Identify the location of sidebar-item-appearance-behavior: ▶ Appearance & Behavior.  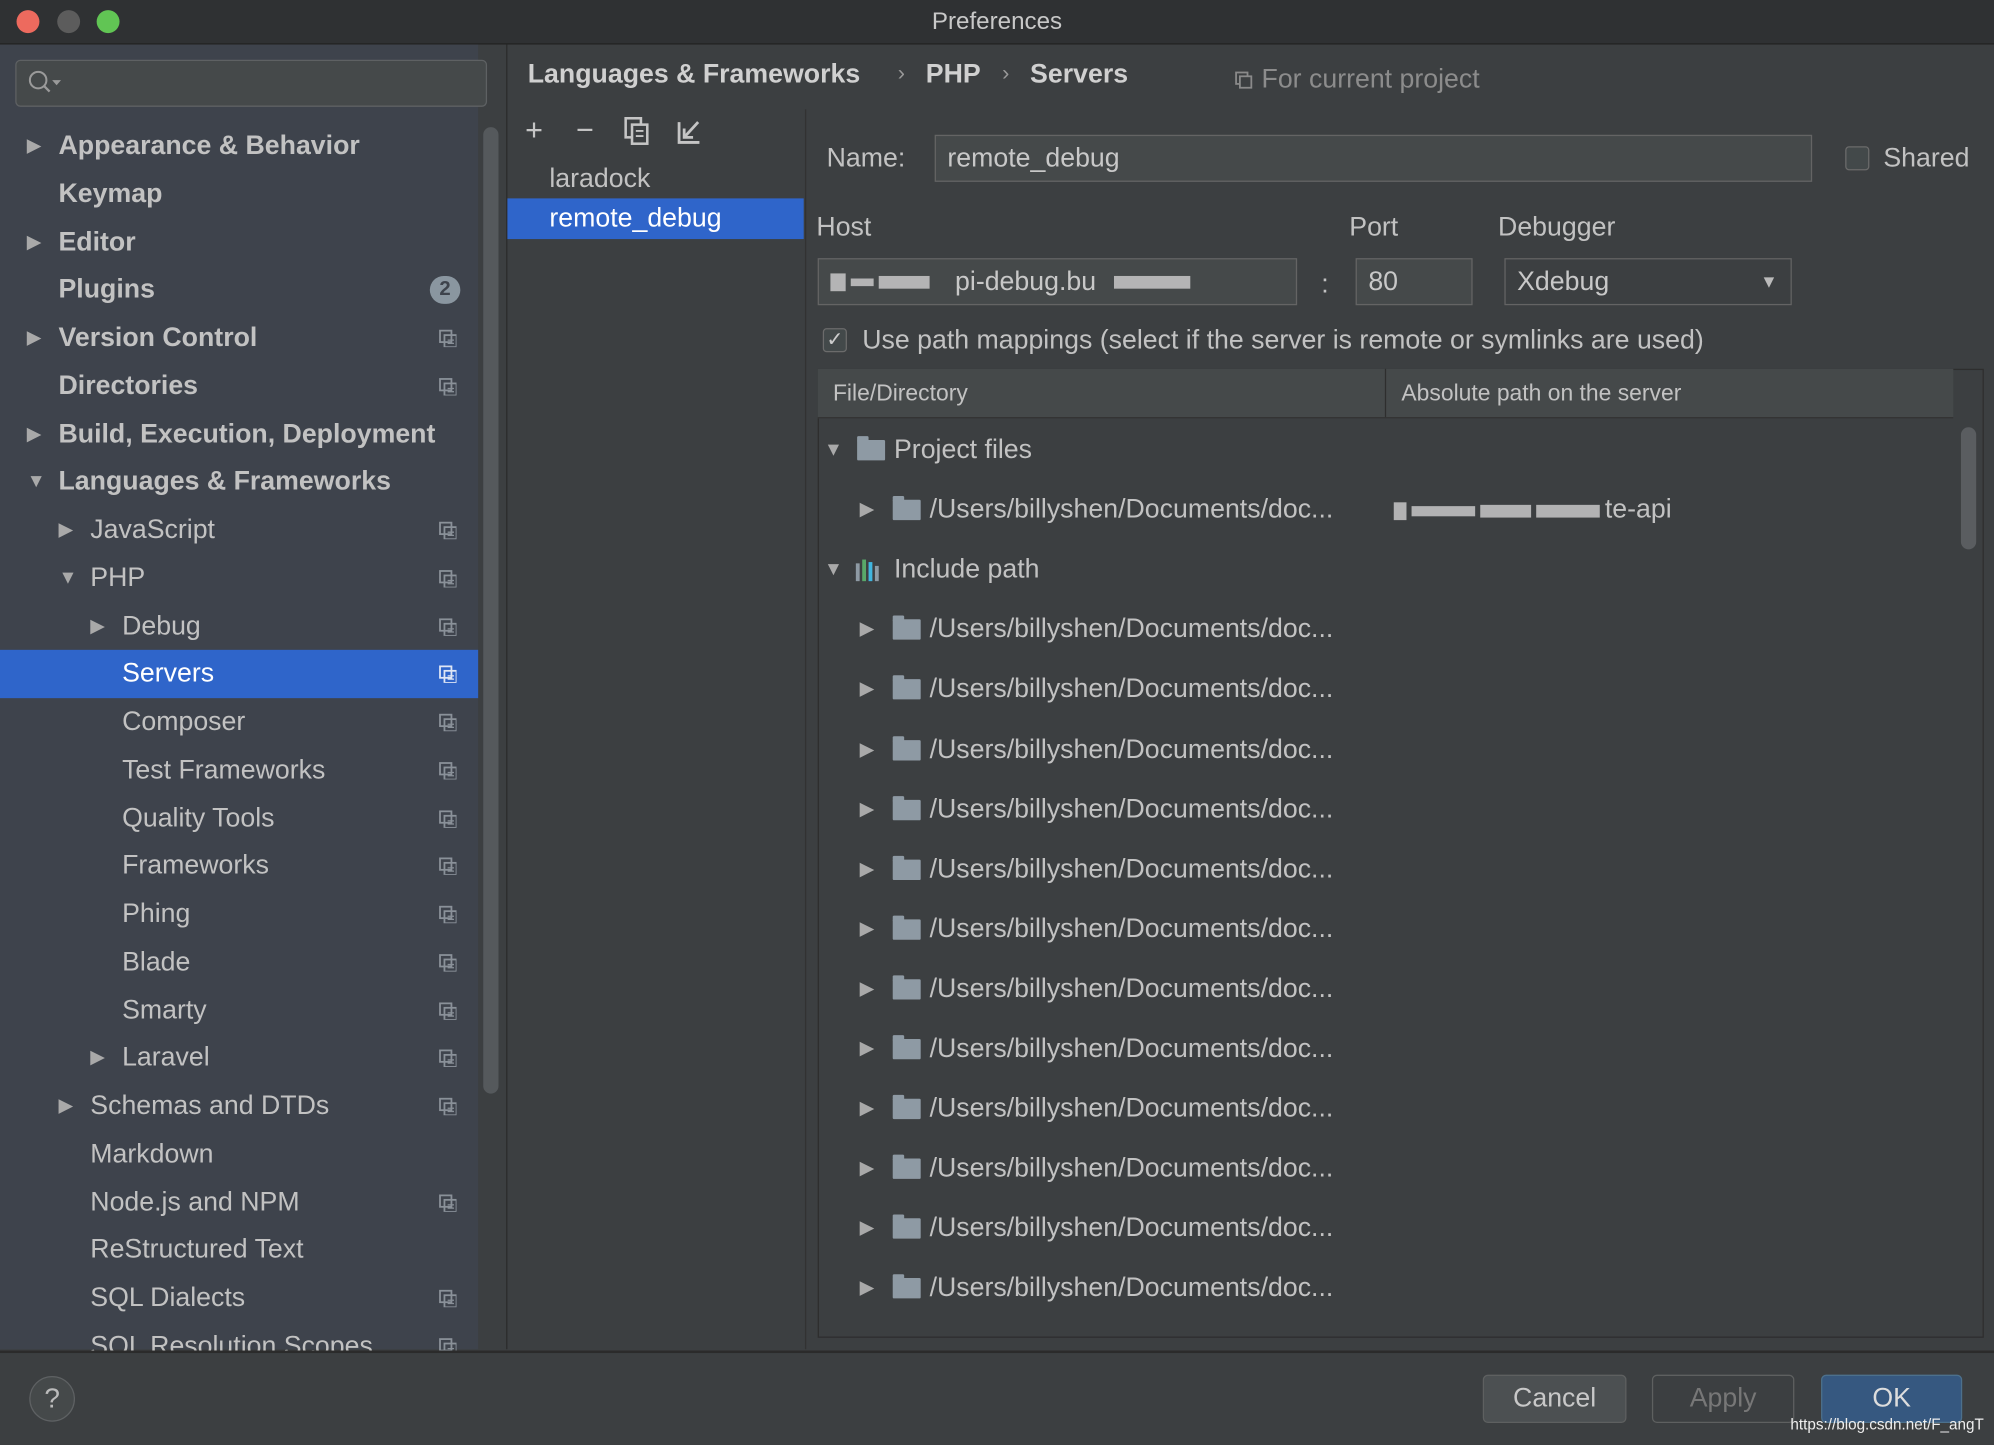
(239, 146).